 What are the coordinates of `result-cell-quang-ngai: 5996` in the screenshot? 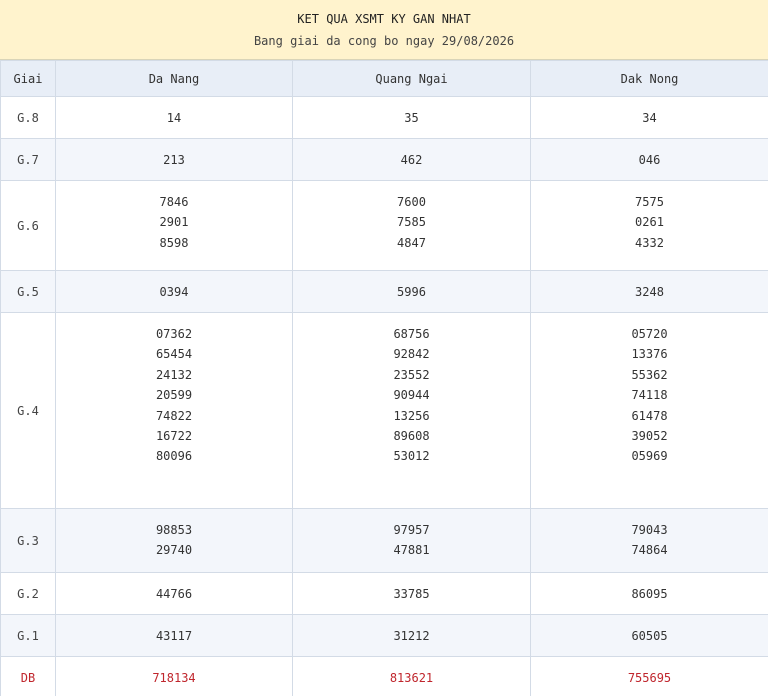 It's located at (411, 291).